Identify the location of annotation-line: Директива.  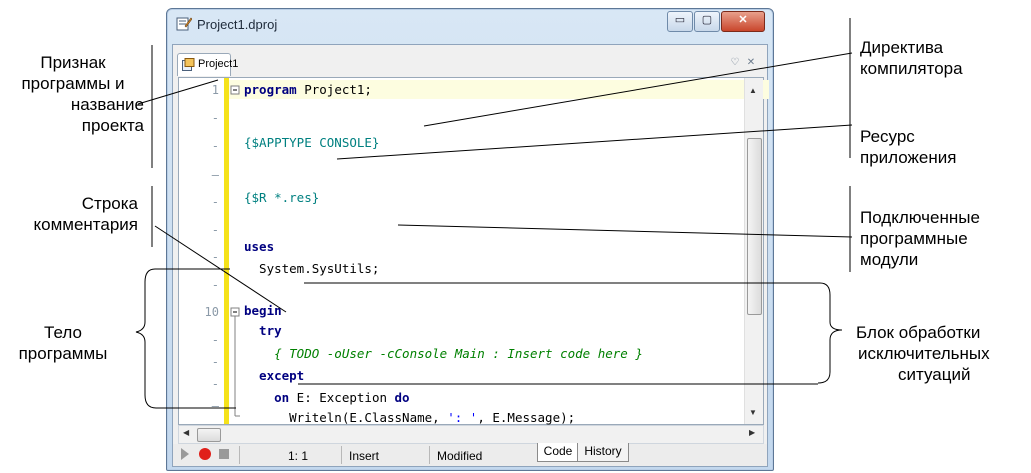
(902, 47).